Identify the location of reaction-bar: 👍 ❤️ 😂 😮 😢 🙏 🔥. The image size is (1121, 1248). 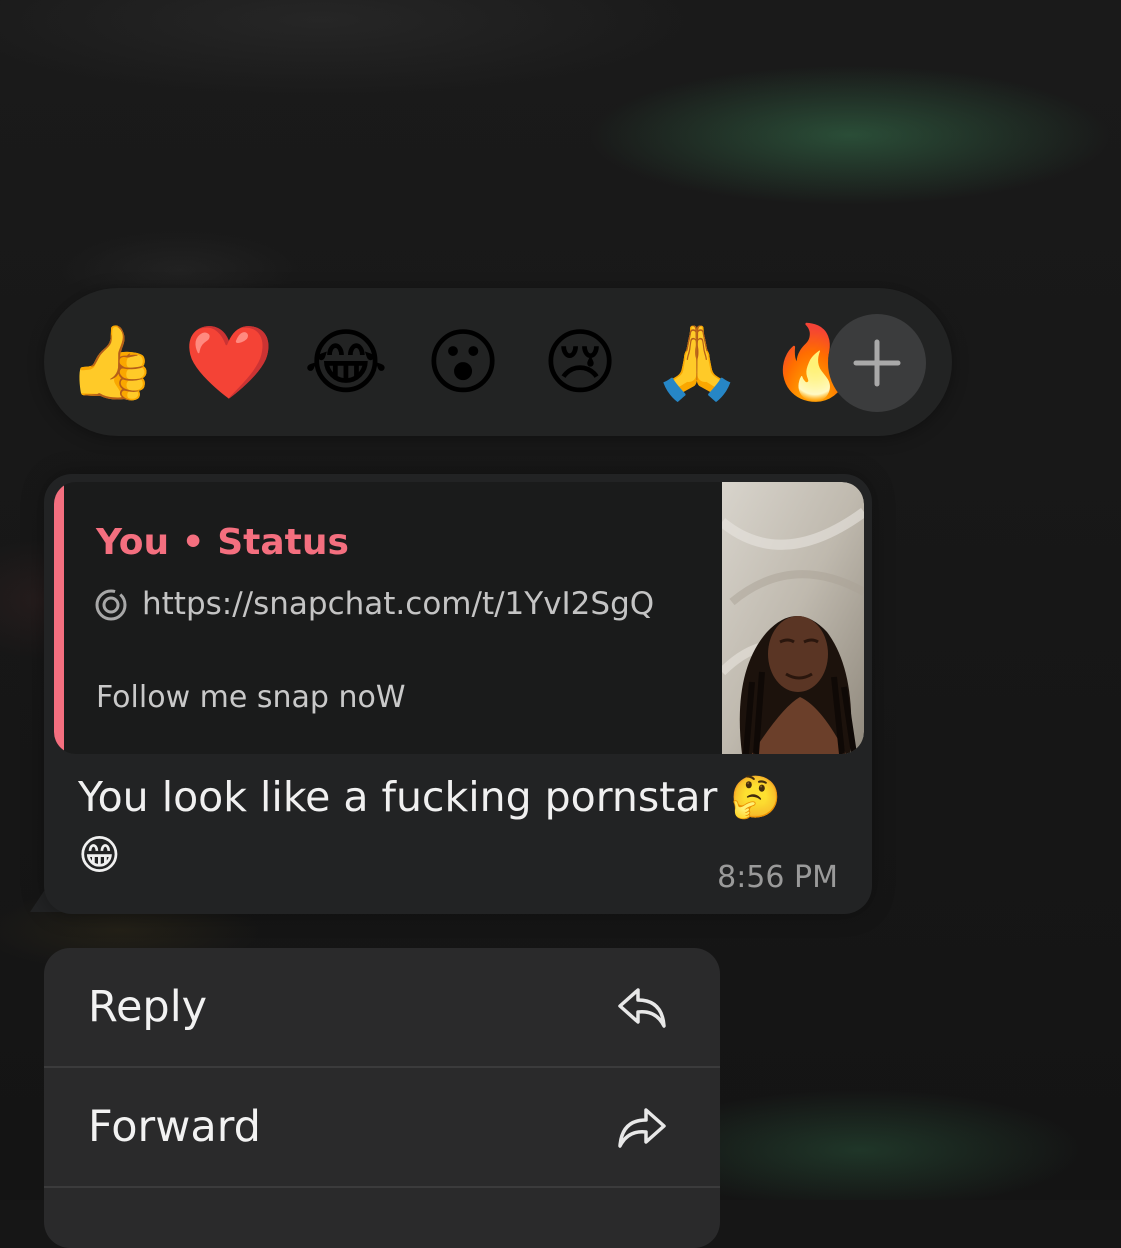
(498, 362).